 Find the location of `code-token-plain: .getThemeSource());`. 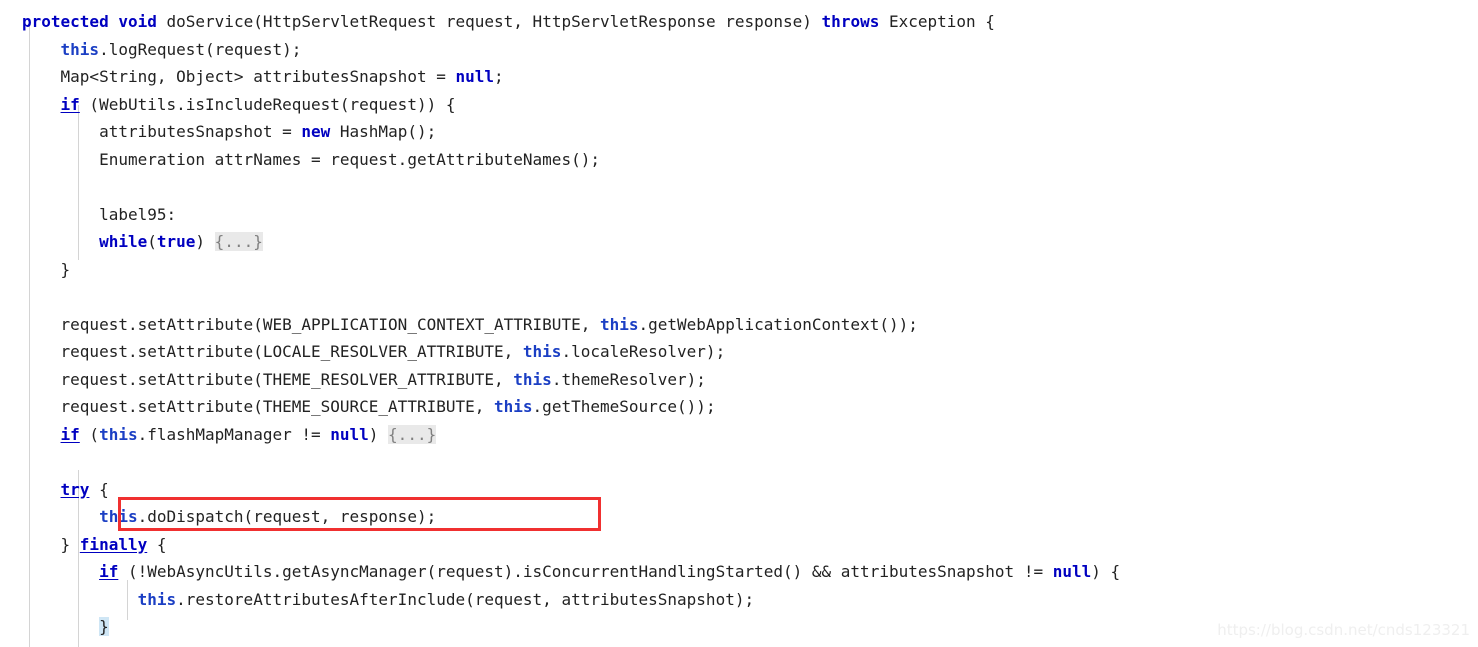

code-token-plain: .getThemeSource()); is located at coordinates (624, 406).